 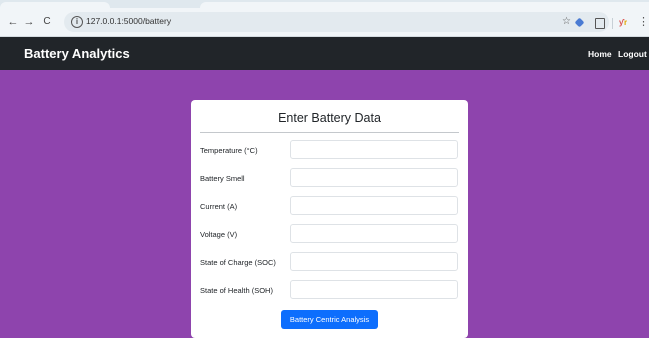 What do you see at coordinates (47, 22) in the screenshot?
I see `reload-icon: C` at bounding box center [47, 22].